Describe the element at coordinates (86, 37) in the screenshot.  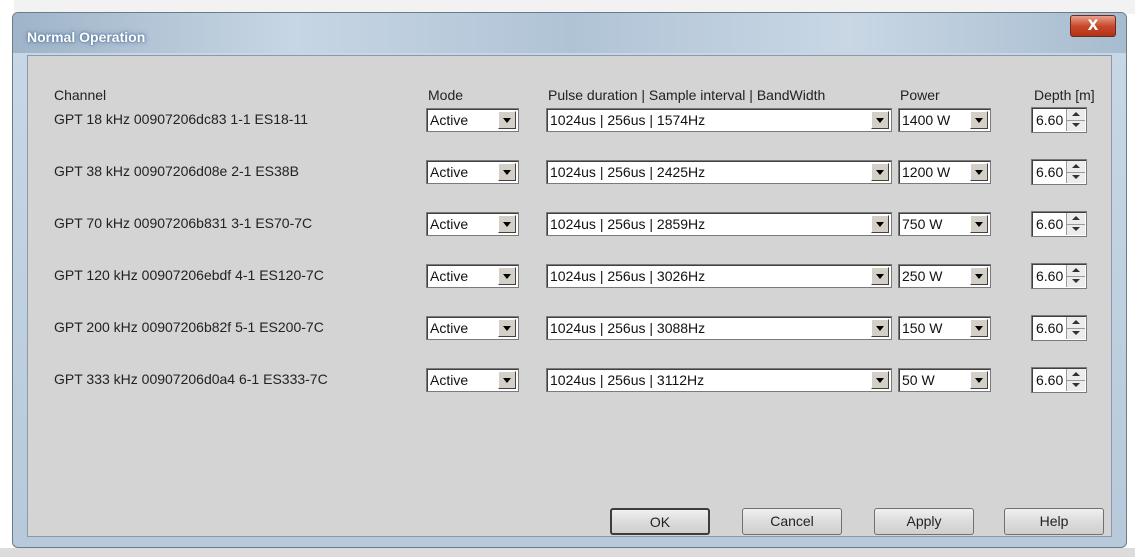
I see `dialog-title: Normal Operation` at that location.